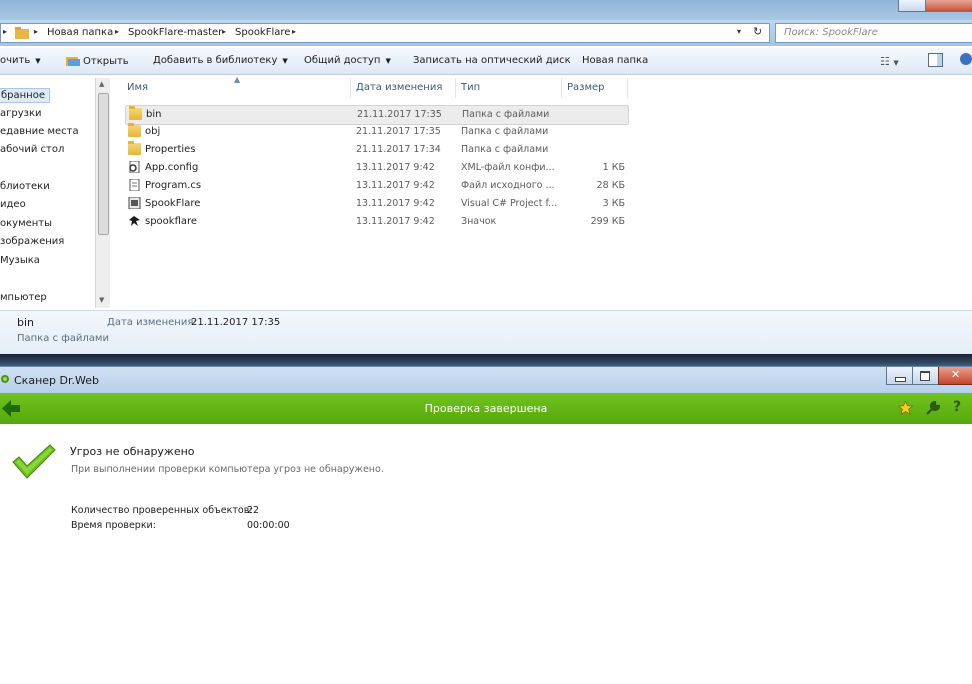 The image size is (972, 684). Describe the element at coordinates (873, 33) in the screenshot. I see `search-input: Поиск: SpookFlare` at that location.